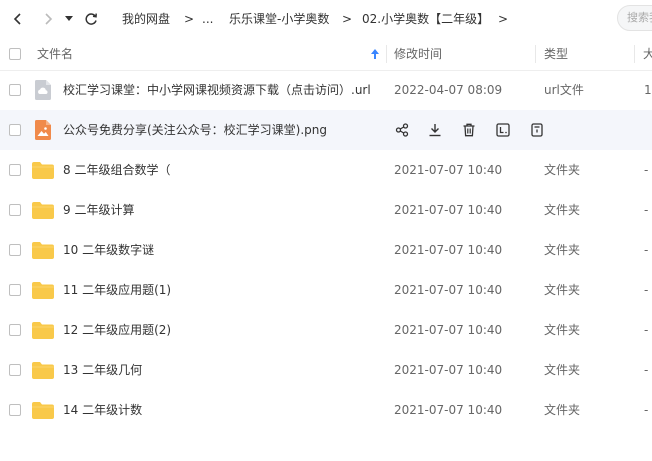 The height and width of the screenshot is (461, 652). What do you see at coordinates (326, 54) in the screenshot?
I see `file-list-header: 文件名 修改时间 类型 大` at bounding box center [326, 54].